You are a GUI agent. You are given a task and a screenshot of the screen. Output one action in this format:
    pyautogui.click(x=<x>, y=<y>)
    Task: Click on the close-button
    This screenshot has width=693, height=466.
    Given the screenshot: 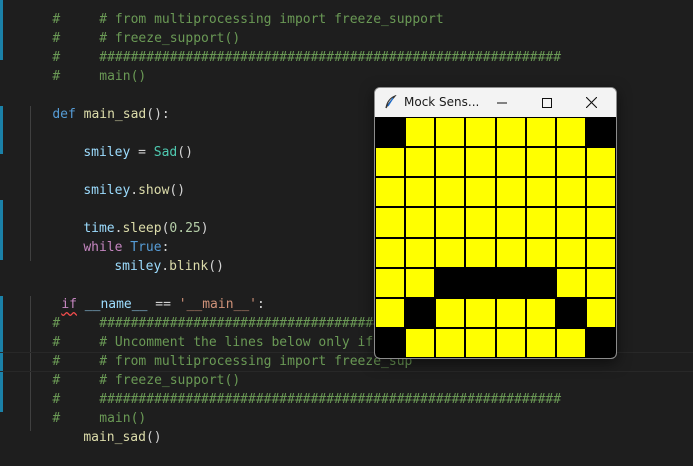 What is the action you would take?
    pyautogui.click(x=591, y=102)
    